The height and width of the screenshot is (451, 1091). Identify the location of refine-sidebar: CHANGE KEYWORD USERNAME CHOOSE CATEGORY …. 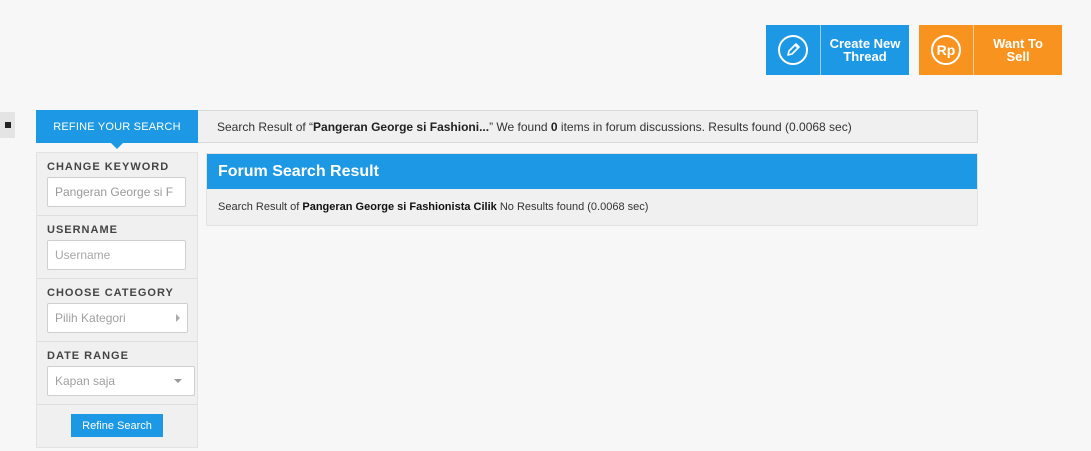
(117, 300).